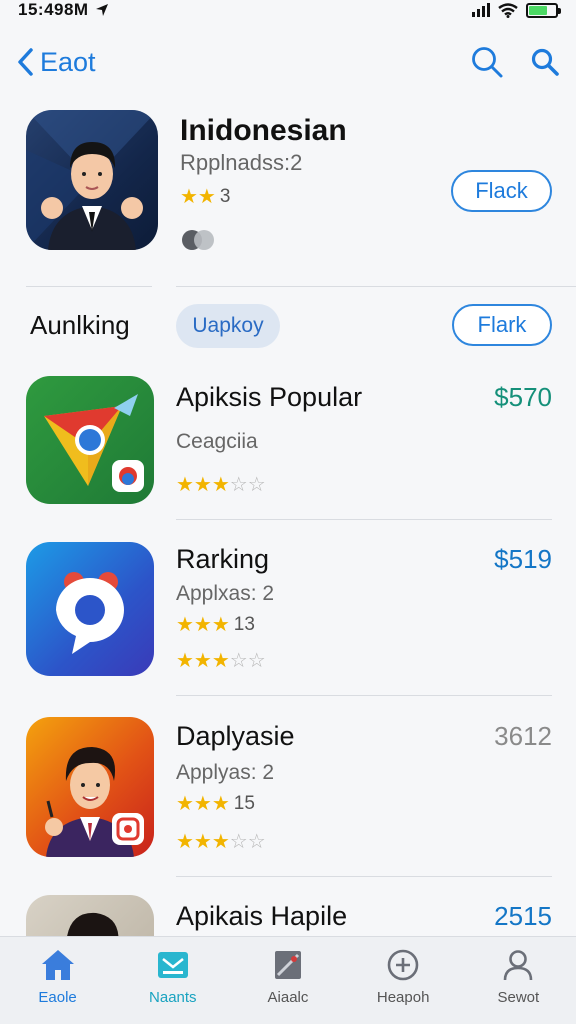 This screenshot has width=576, height=1024. I want to click on tab-updates: Heapoh, so click(403, 976).